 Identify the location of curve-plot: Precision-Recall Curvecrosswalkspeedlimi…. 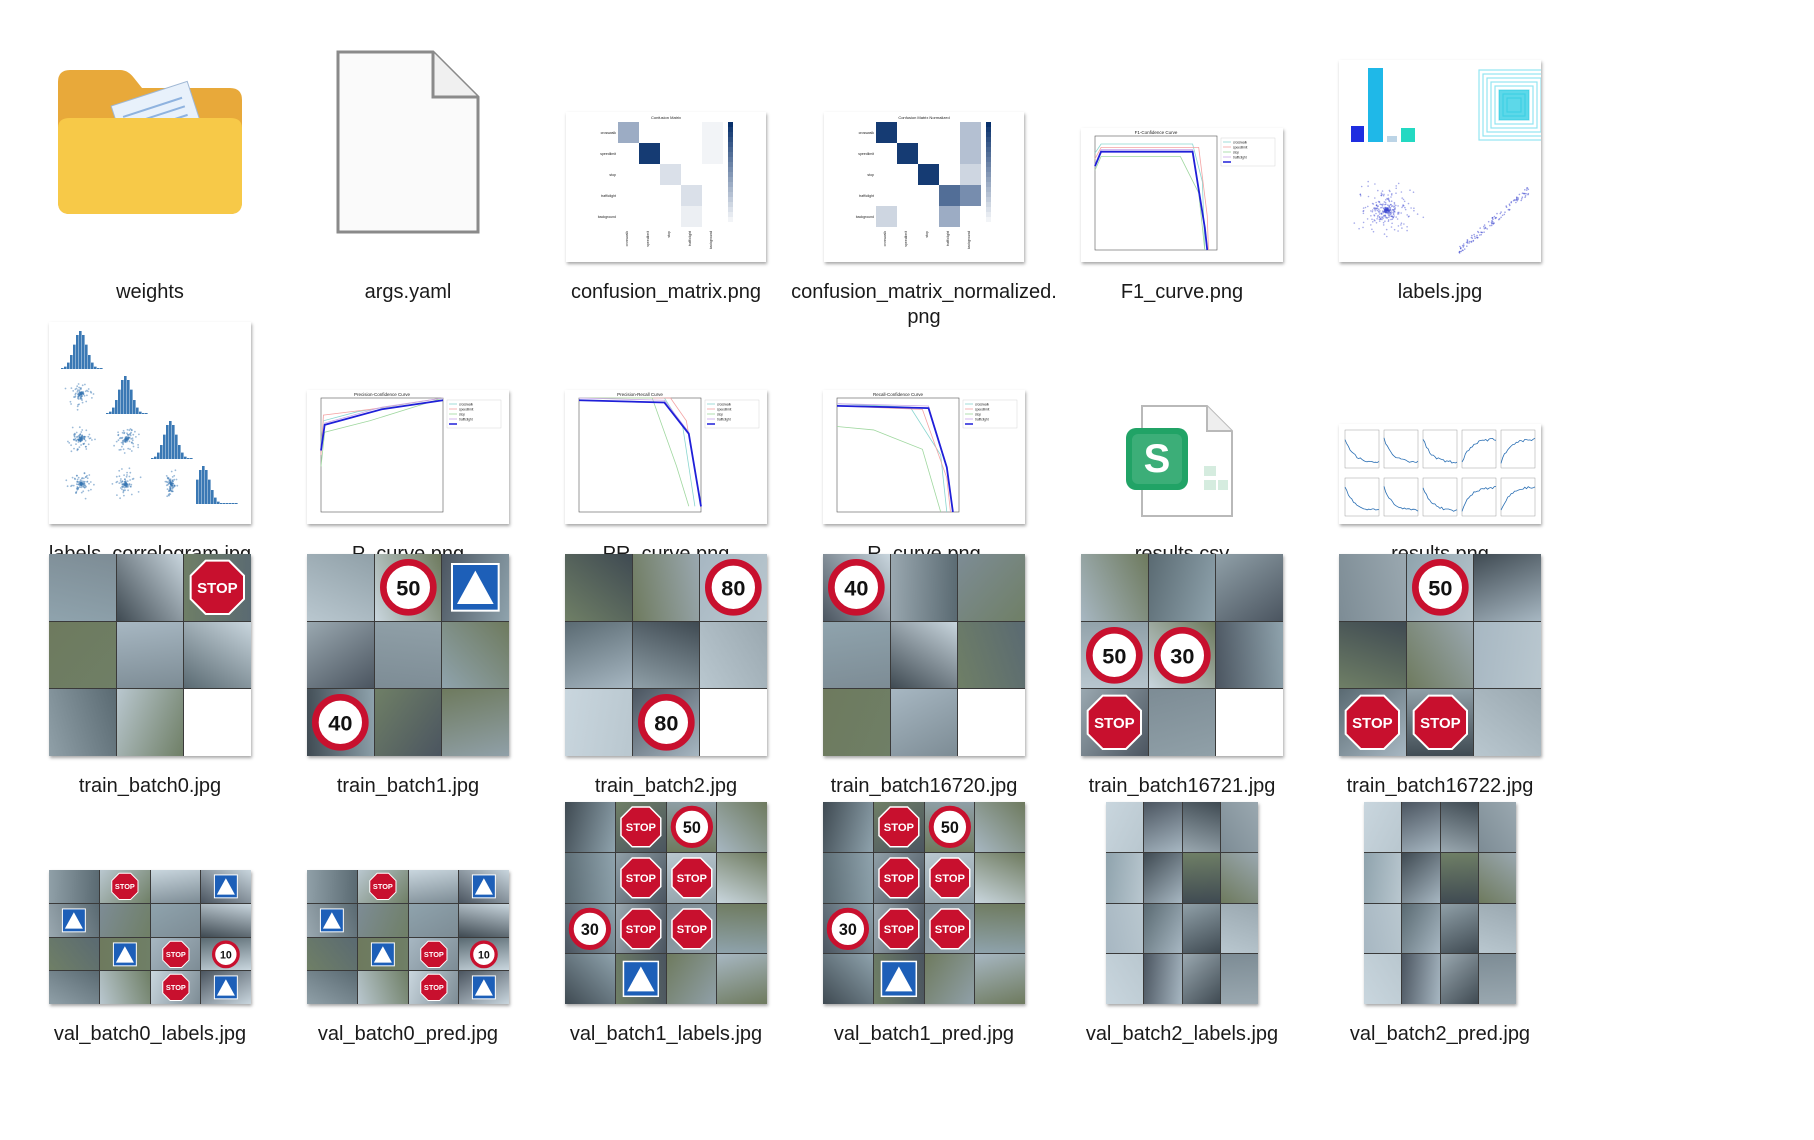
(666, 457).